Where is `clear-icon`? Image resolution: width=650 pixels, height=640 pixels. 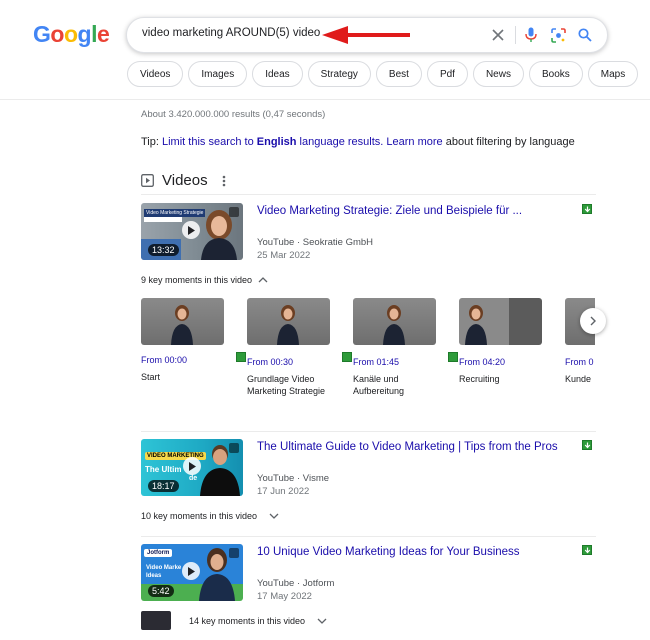 clear-icon is located at coordinates (498, 35).